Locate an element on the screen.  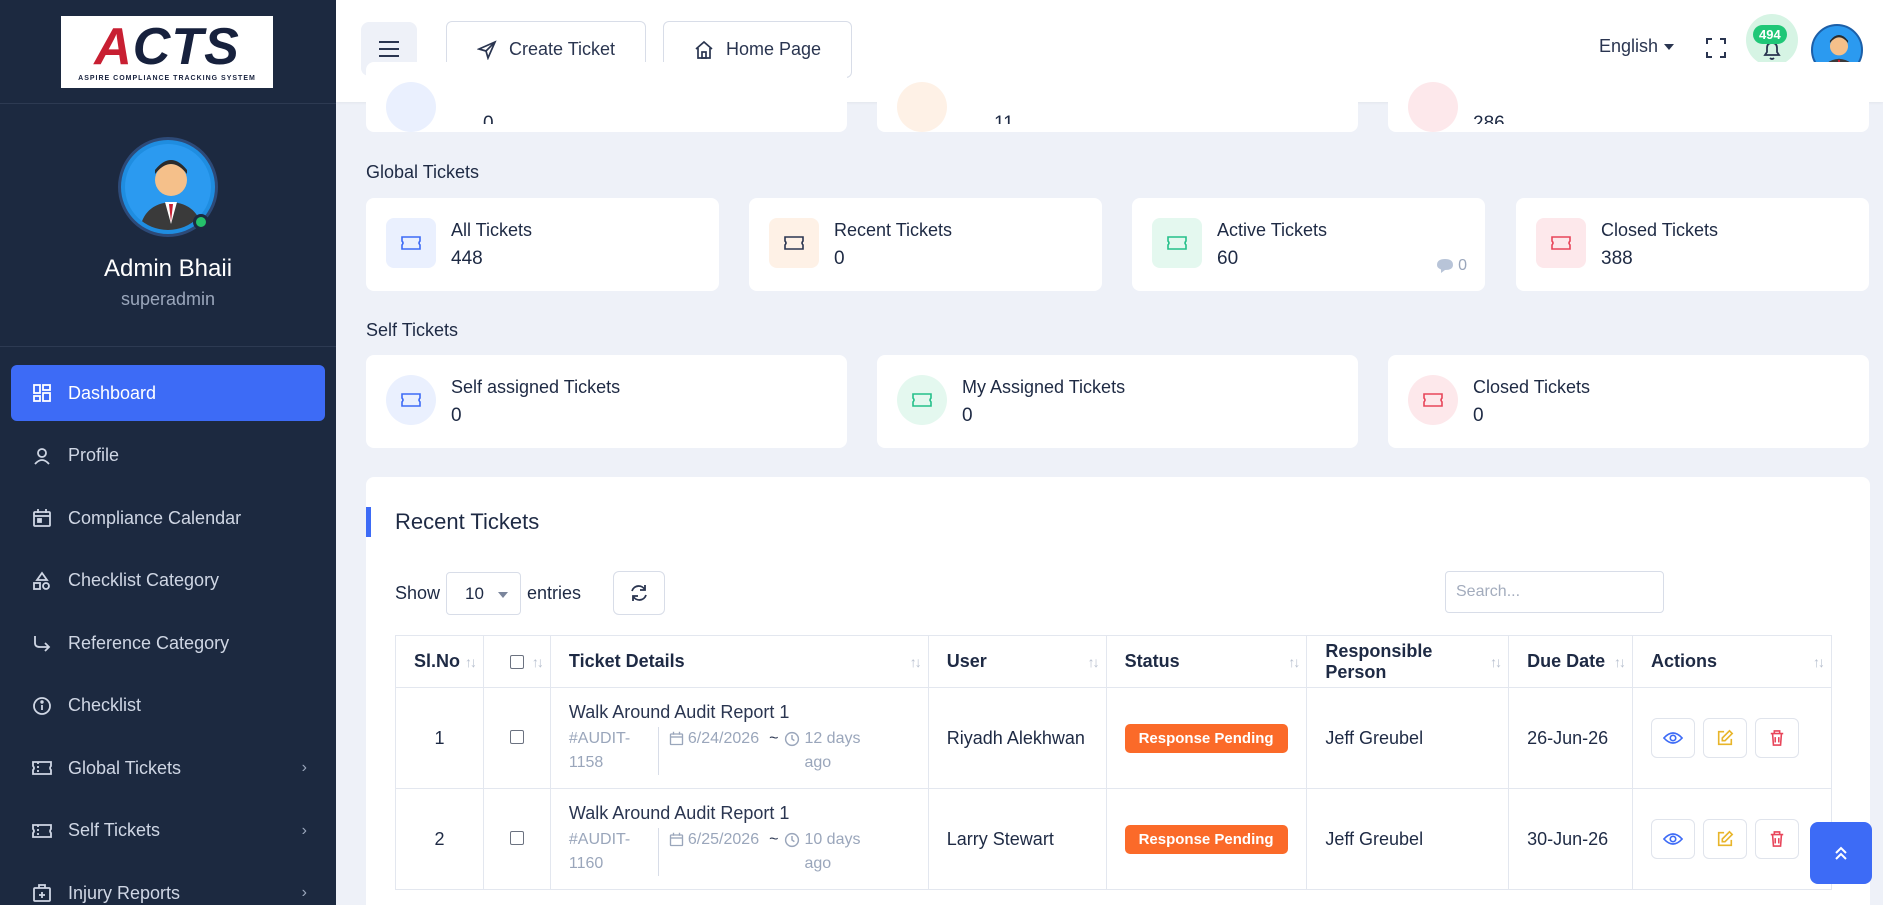
self-tickets-heading: Self Tickets is located at coordinates (412, 330).